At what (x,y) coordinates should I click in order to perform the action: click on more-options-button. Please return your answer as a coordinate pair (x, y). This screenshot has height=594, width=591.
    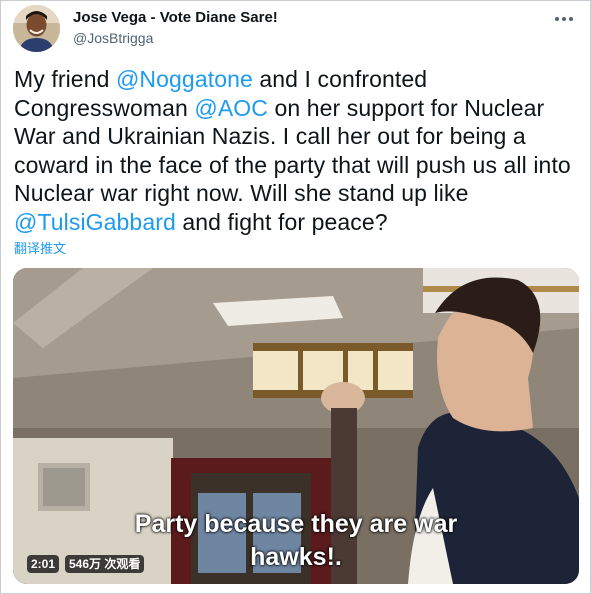
    Looking at the image, I should click on (564, 19).